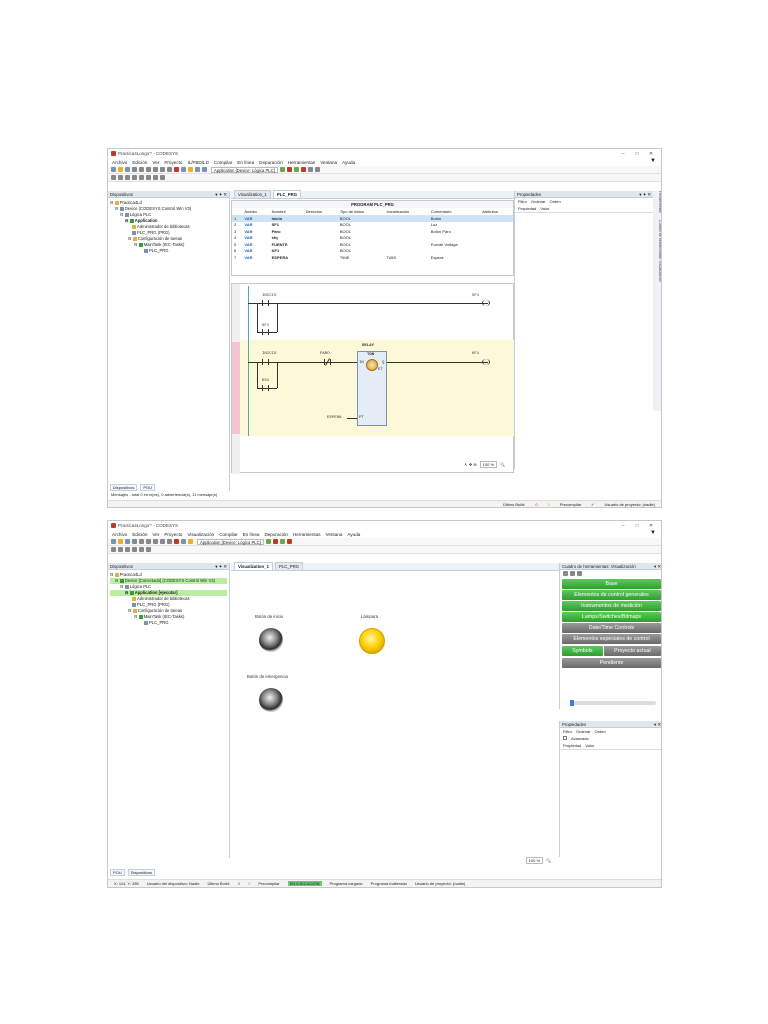 This screenshot has height=1024, width=768. I want to click on order-button: Orden, so click(555, 201).